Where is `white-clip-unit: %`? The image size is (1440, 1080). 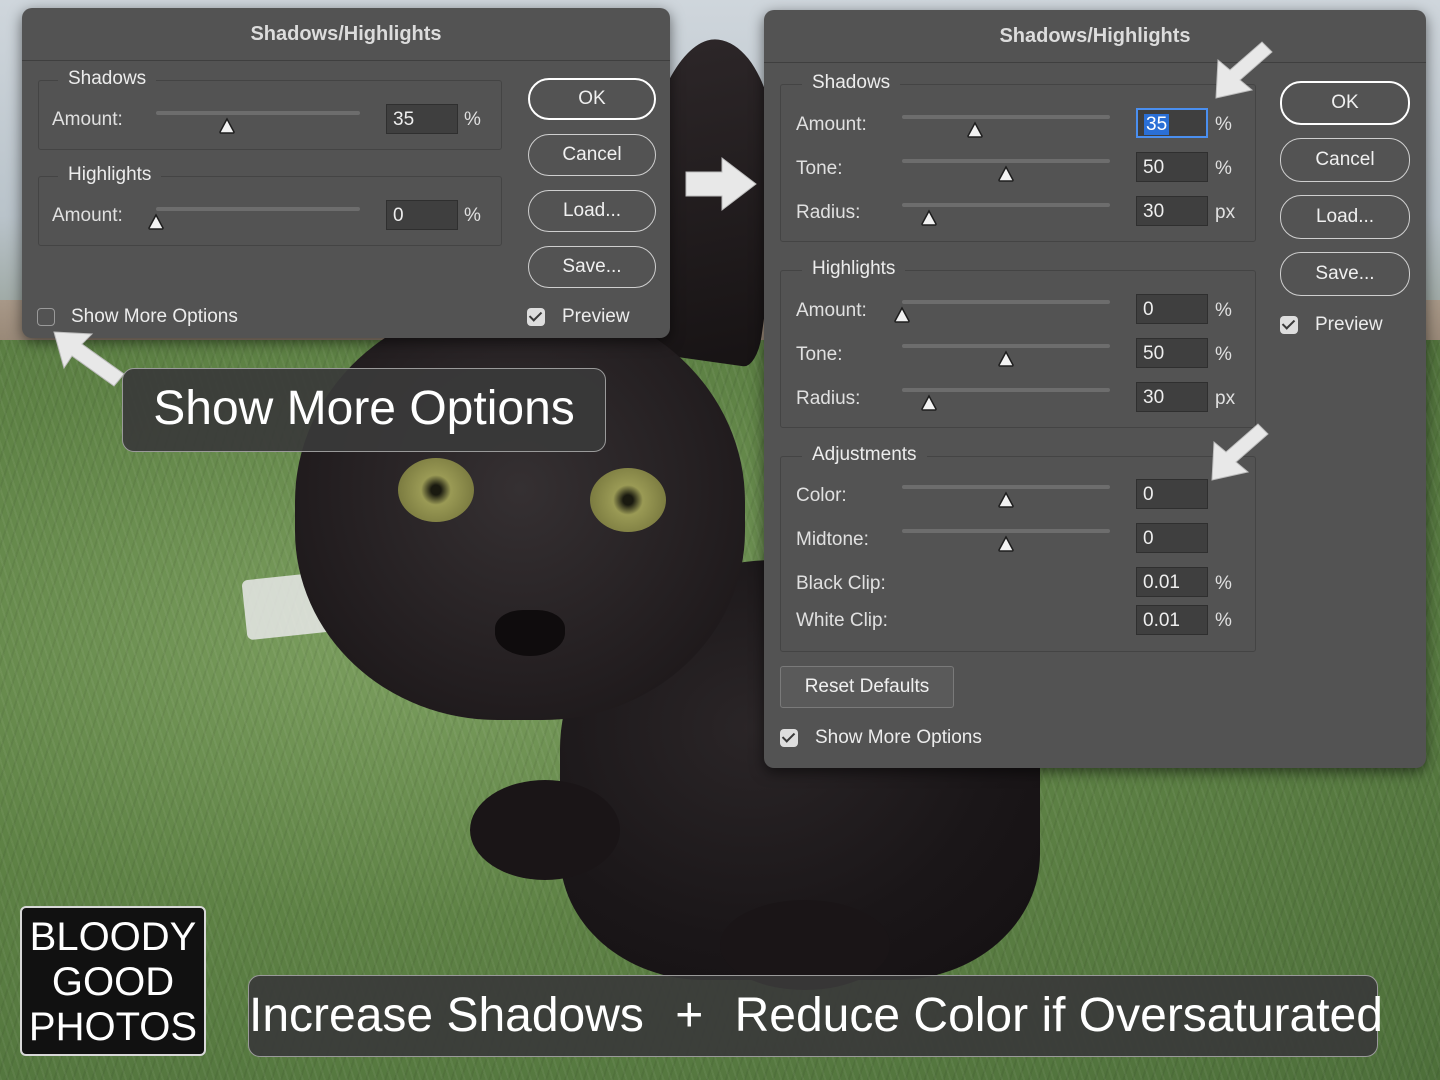 white-clip-unit: % is located at coordinates (1223, 620).